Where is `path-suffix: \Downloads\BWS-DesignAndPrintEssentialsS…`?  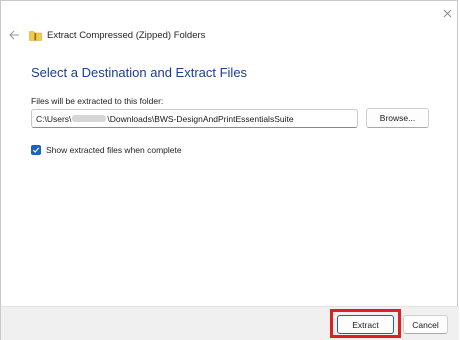
path-suffix: \Downloads\BWS-DesignAndPrintEssentialsS… is located at coordinates (200, 118).